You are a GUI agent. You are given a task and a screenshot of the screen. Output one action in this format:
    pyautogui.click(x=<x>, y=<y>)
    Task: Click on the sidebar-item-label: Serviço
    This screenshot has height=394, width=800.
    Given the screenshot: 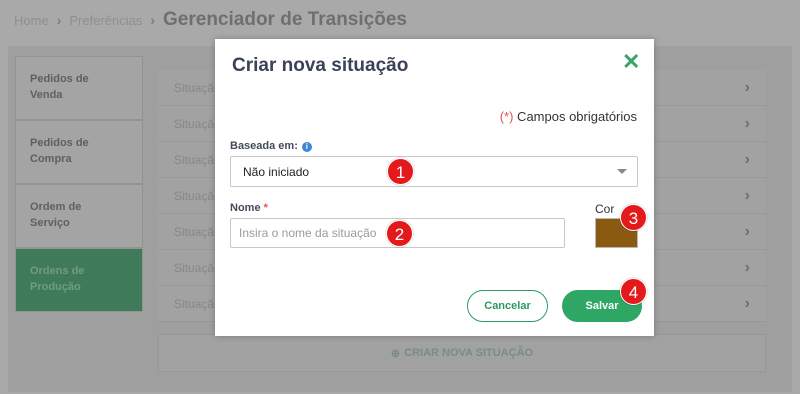 What is the action you would take?
    pyautogui.click(x=50, y=223)
    